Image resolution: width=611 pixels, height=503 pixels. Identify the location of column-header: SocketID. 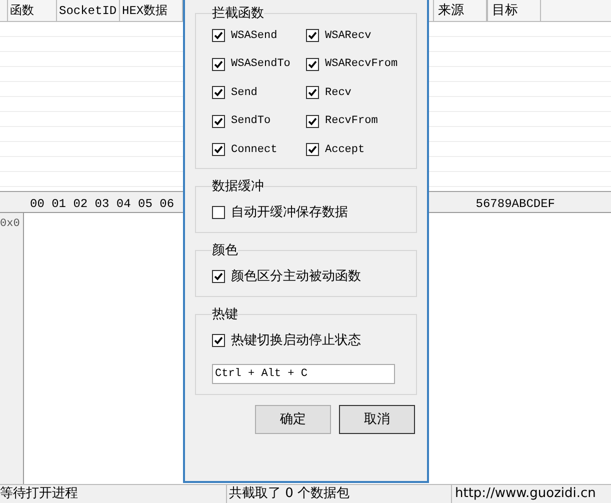
(88, 10).